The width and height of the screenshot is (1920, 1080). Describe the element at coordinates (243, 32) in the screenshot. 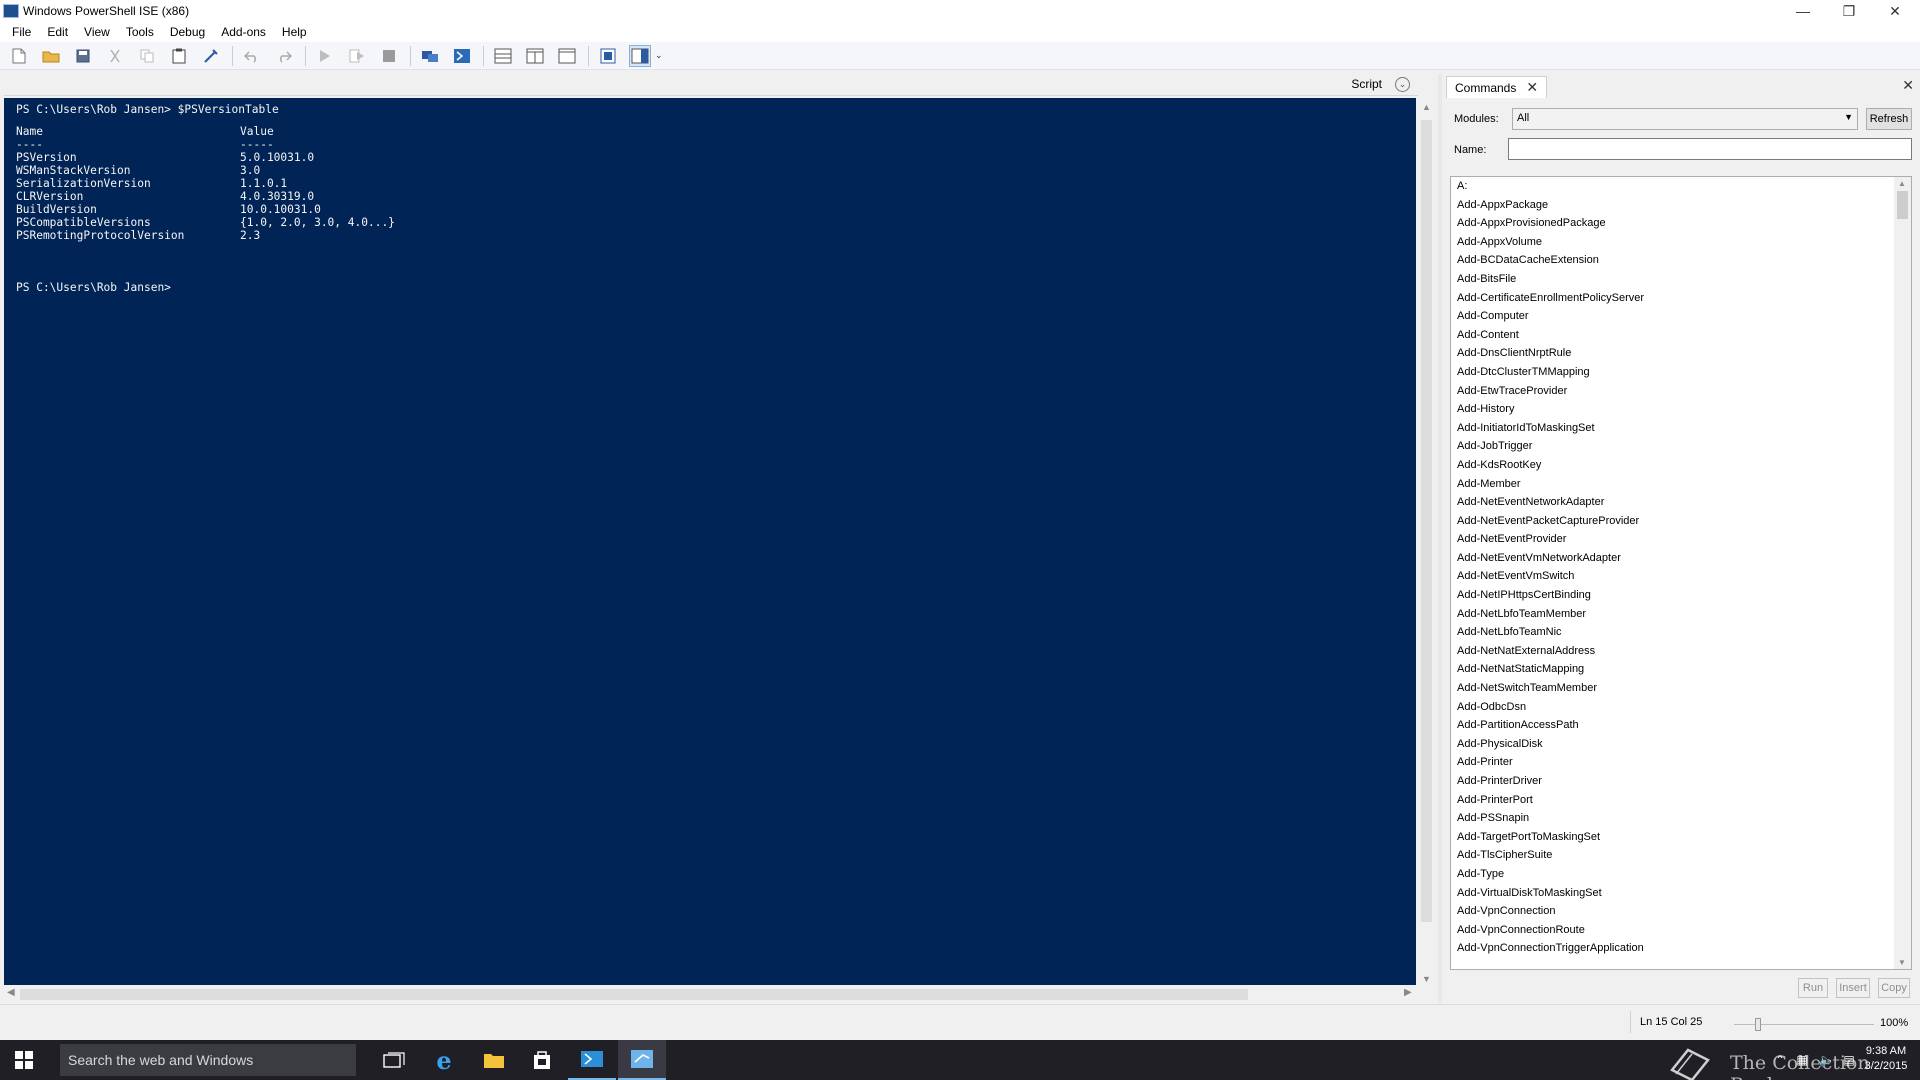

I see `menu-add-ons: Add-ons` at that location.